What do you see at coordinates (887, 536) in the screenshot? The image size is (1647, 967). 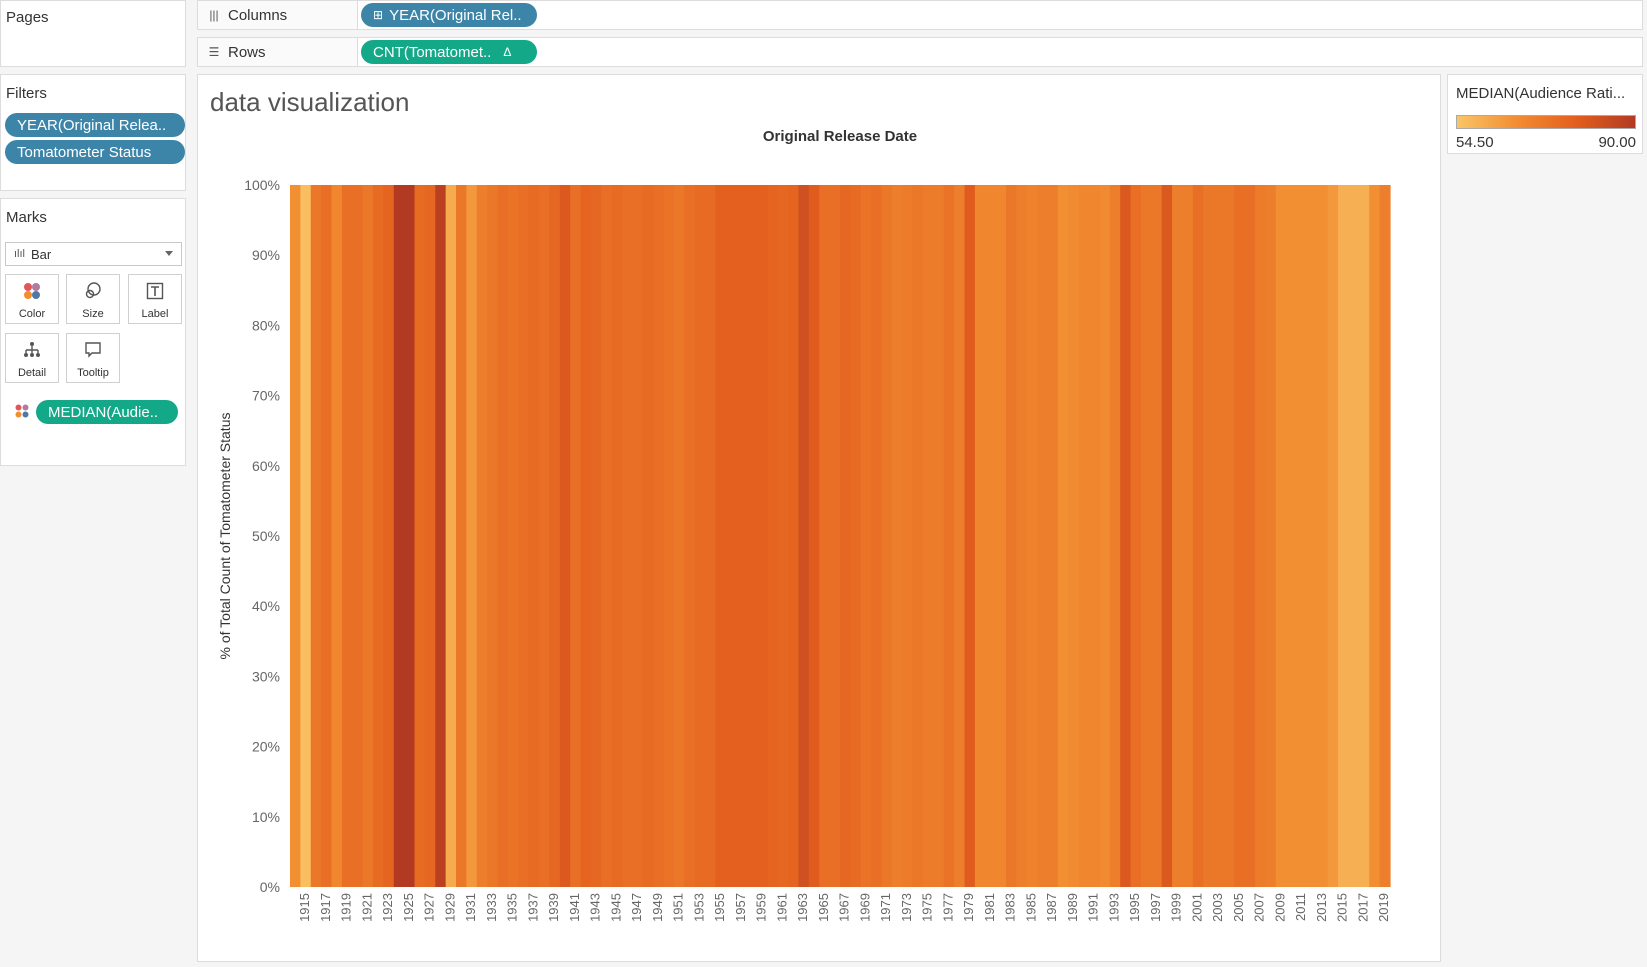 I see `bar-1971` at bounding box center [887, 536].